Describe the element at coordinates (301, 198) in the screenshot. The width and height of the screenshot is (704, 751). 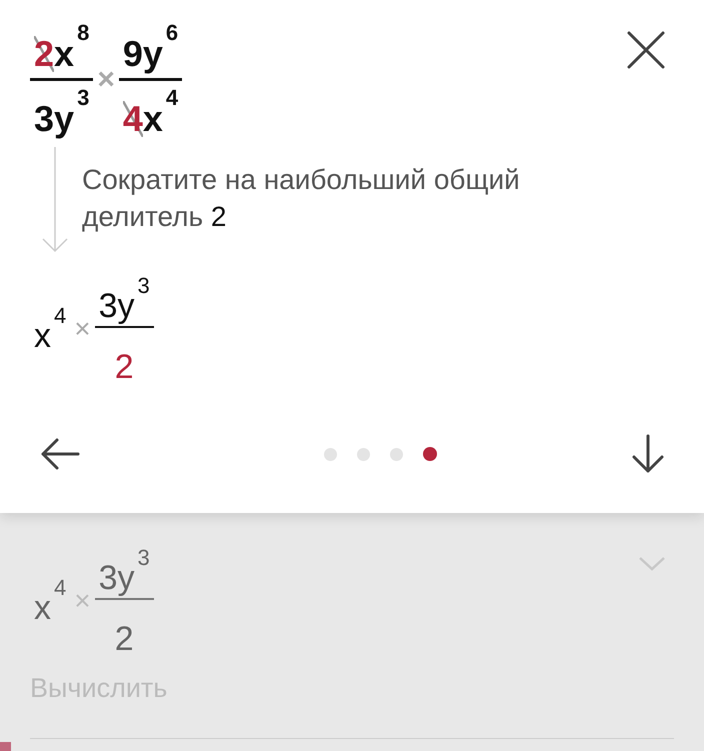
I see `hint-text: Сократите на наибольший общий делитель 2` at that location.